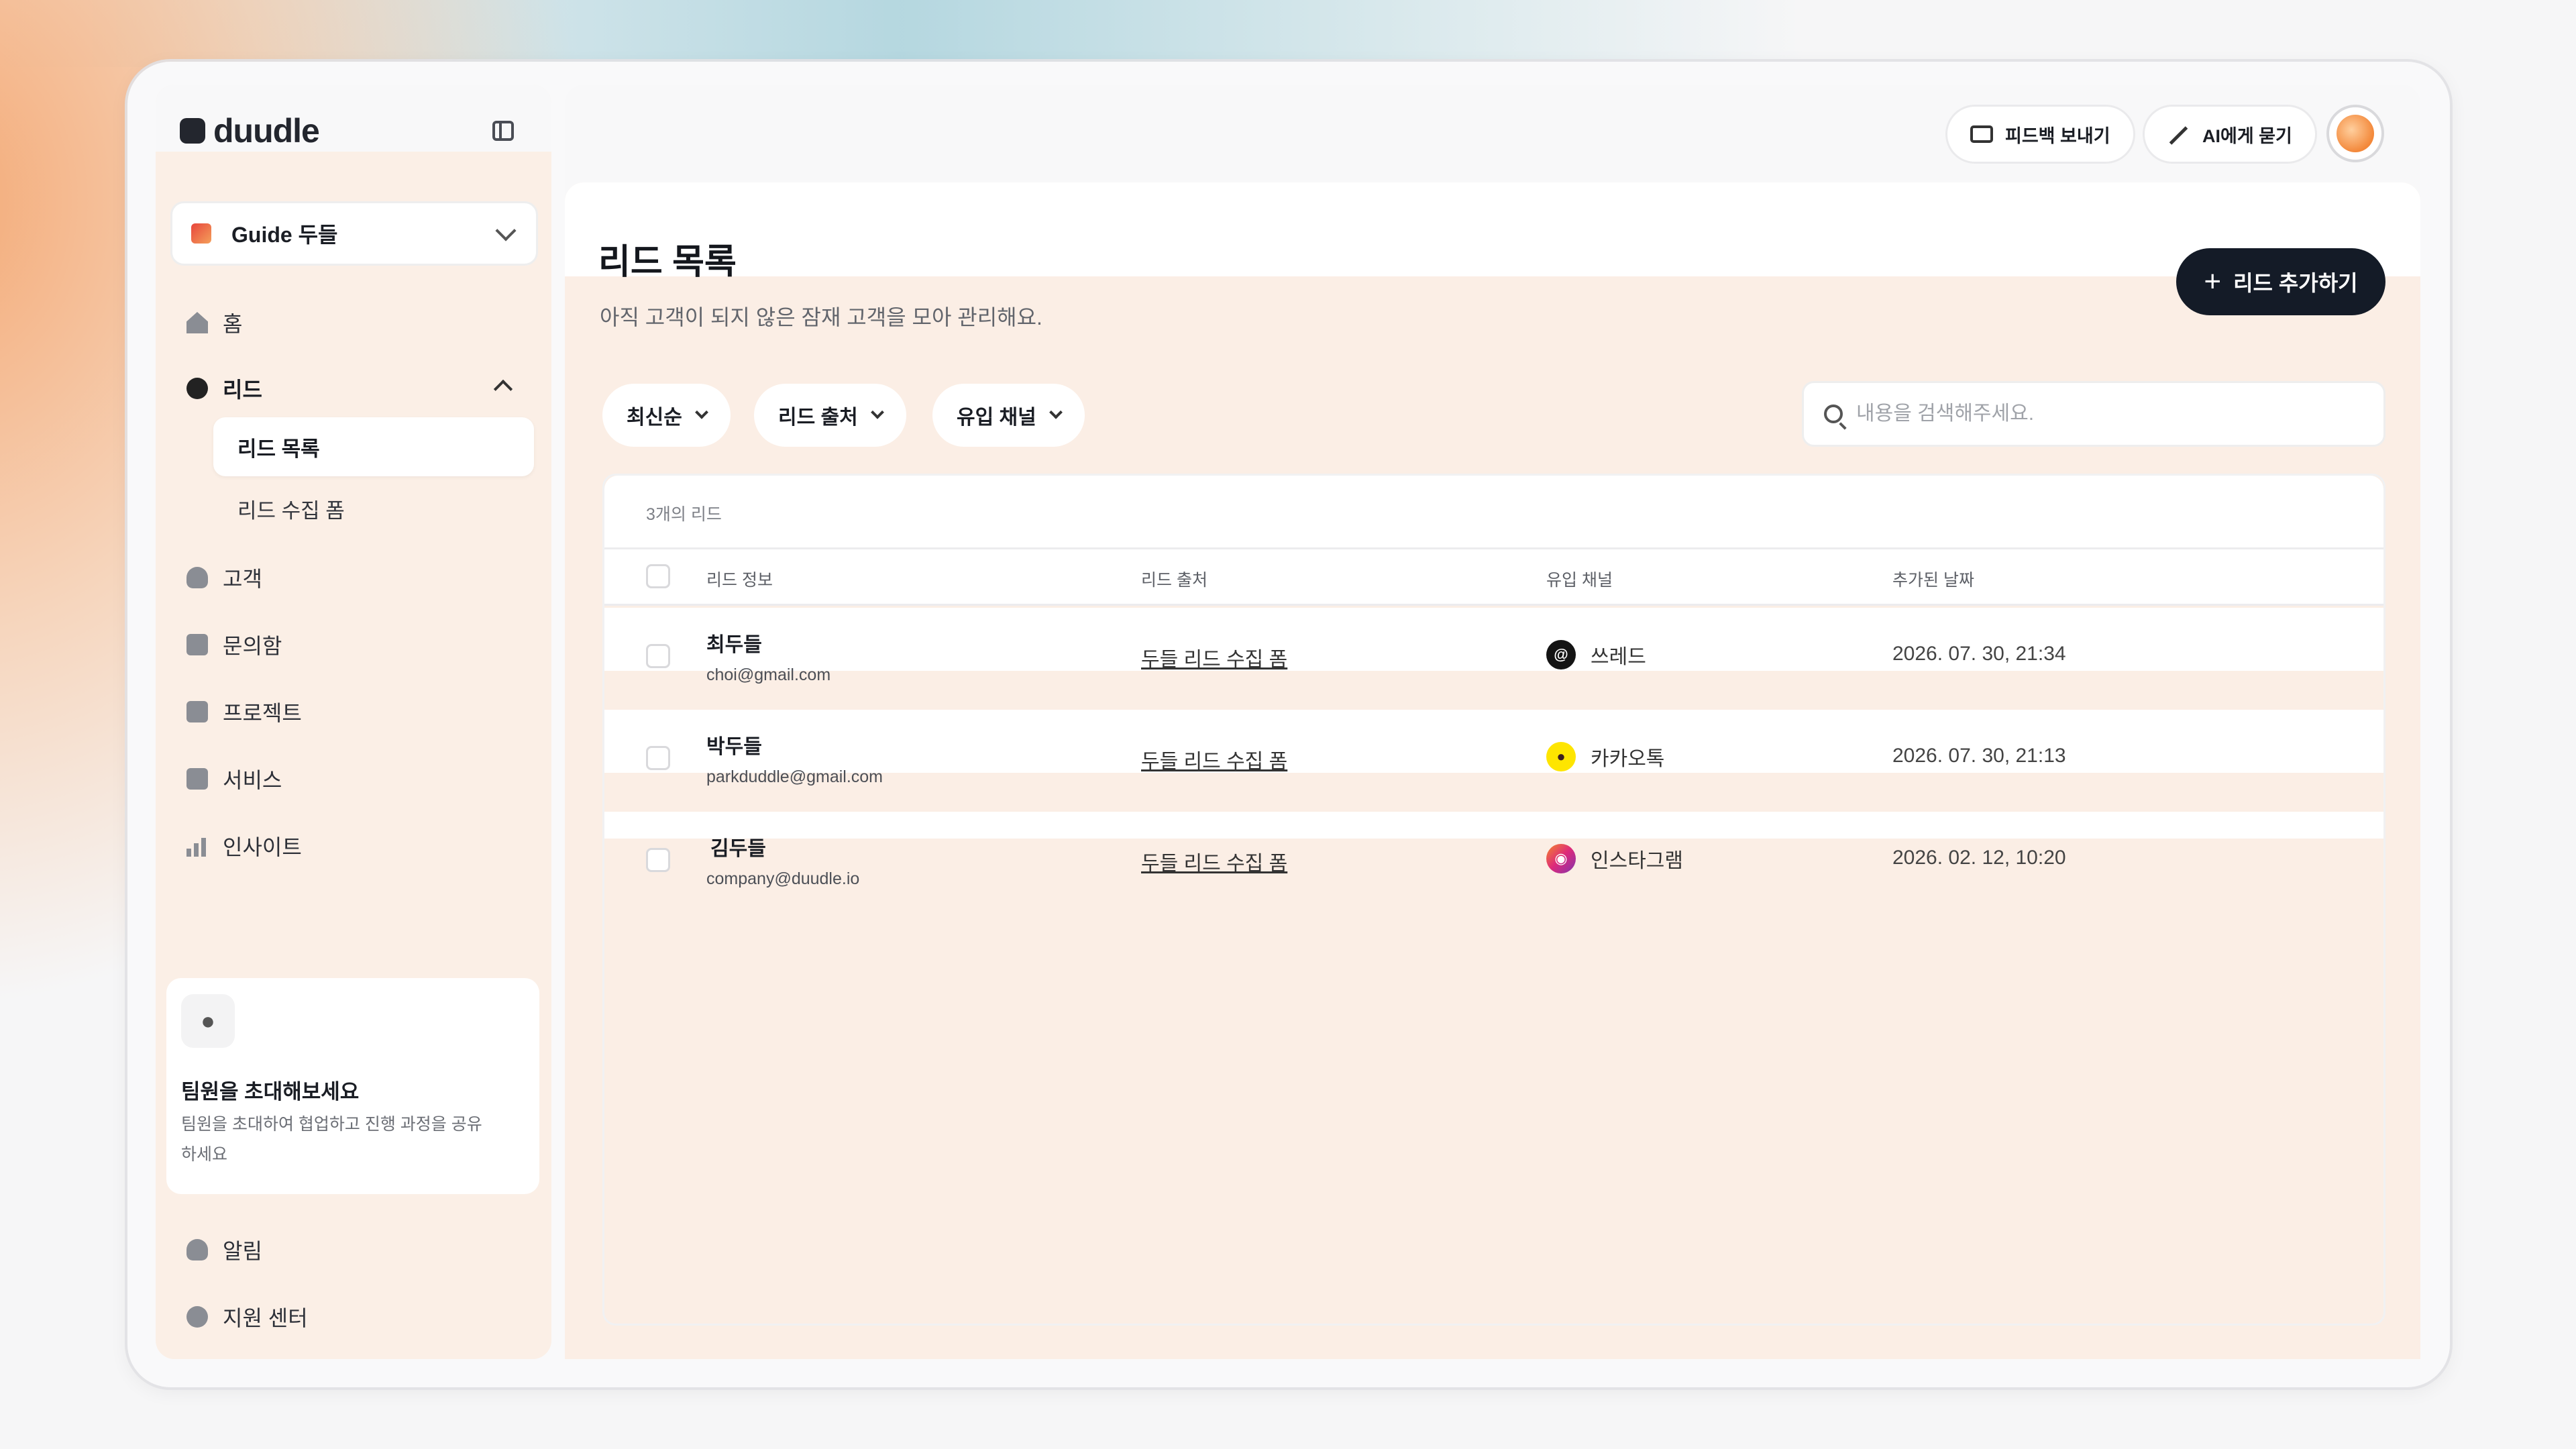  What do you see at coordinates (1979, 756) in the screenshot?
I see `lead-date: 2026. 07. 30, 21:13` at bounding box center [1979, 756].